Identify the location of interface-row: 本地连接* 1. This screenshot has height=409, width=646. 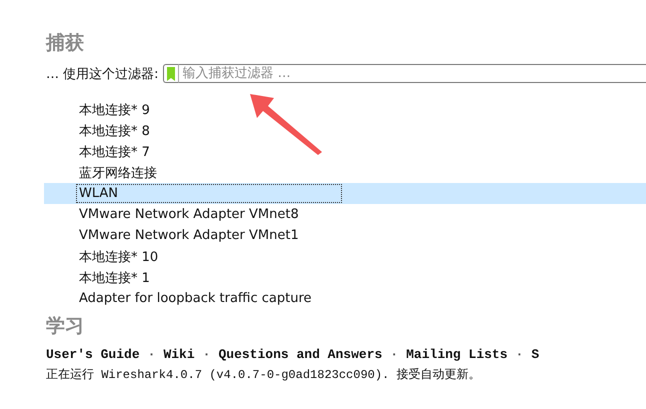
(345, 277).